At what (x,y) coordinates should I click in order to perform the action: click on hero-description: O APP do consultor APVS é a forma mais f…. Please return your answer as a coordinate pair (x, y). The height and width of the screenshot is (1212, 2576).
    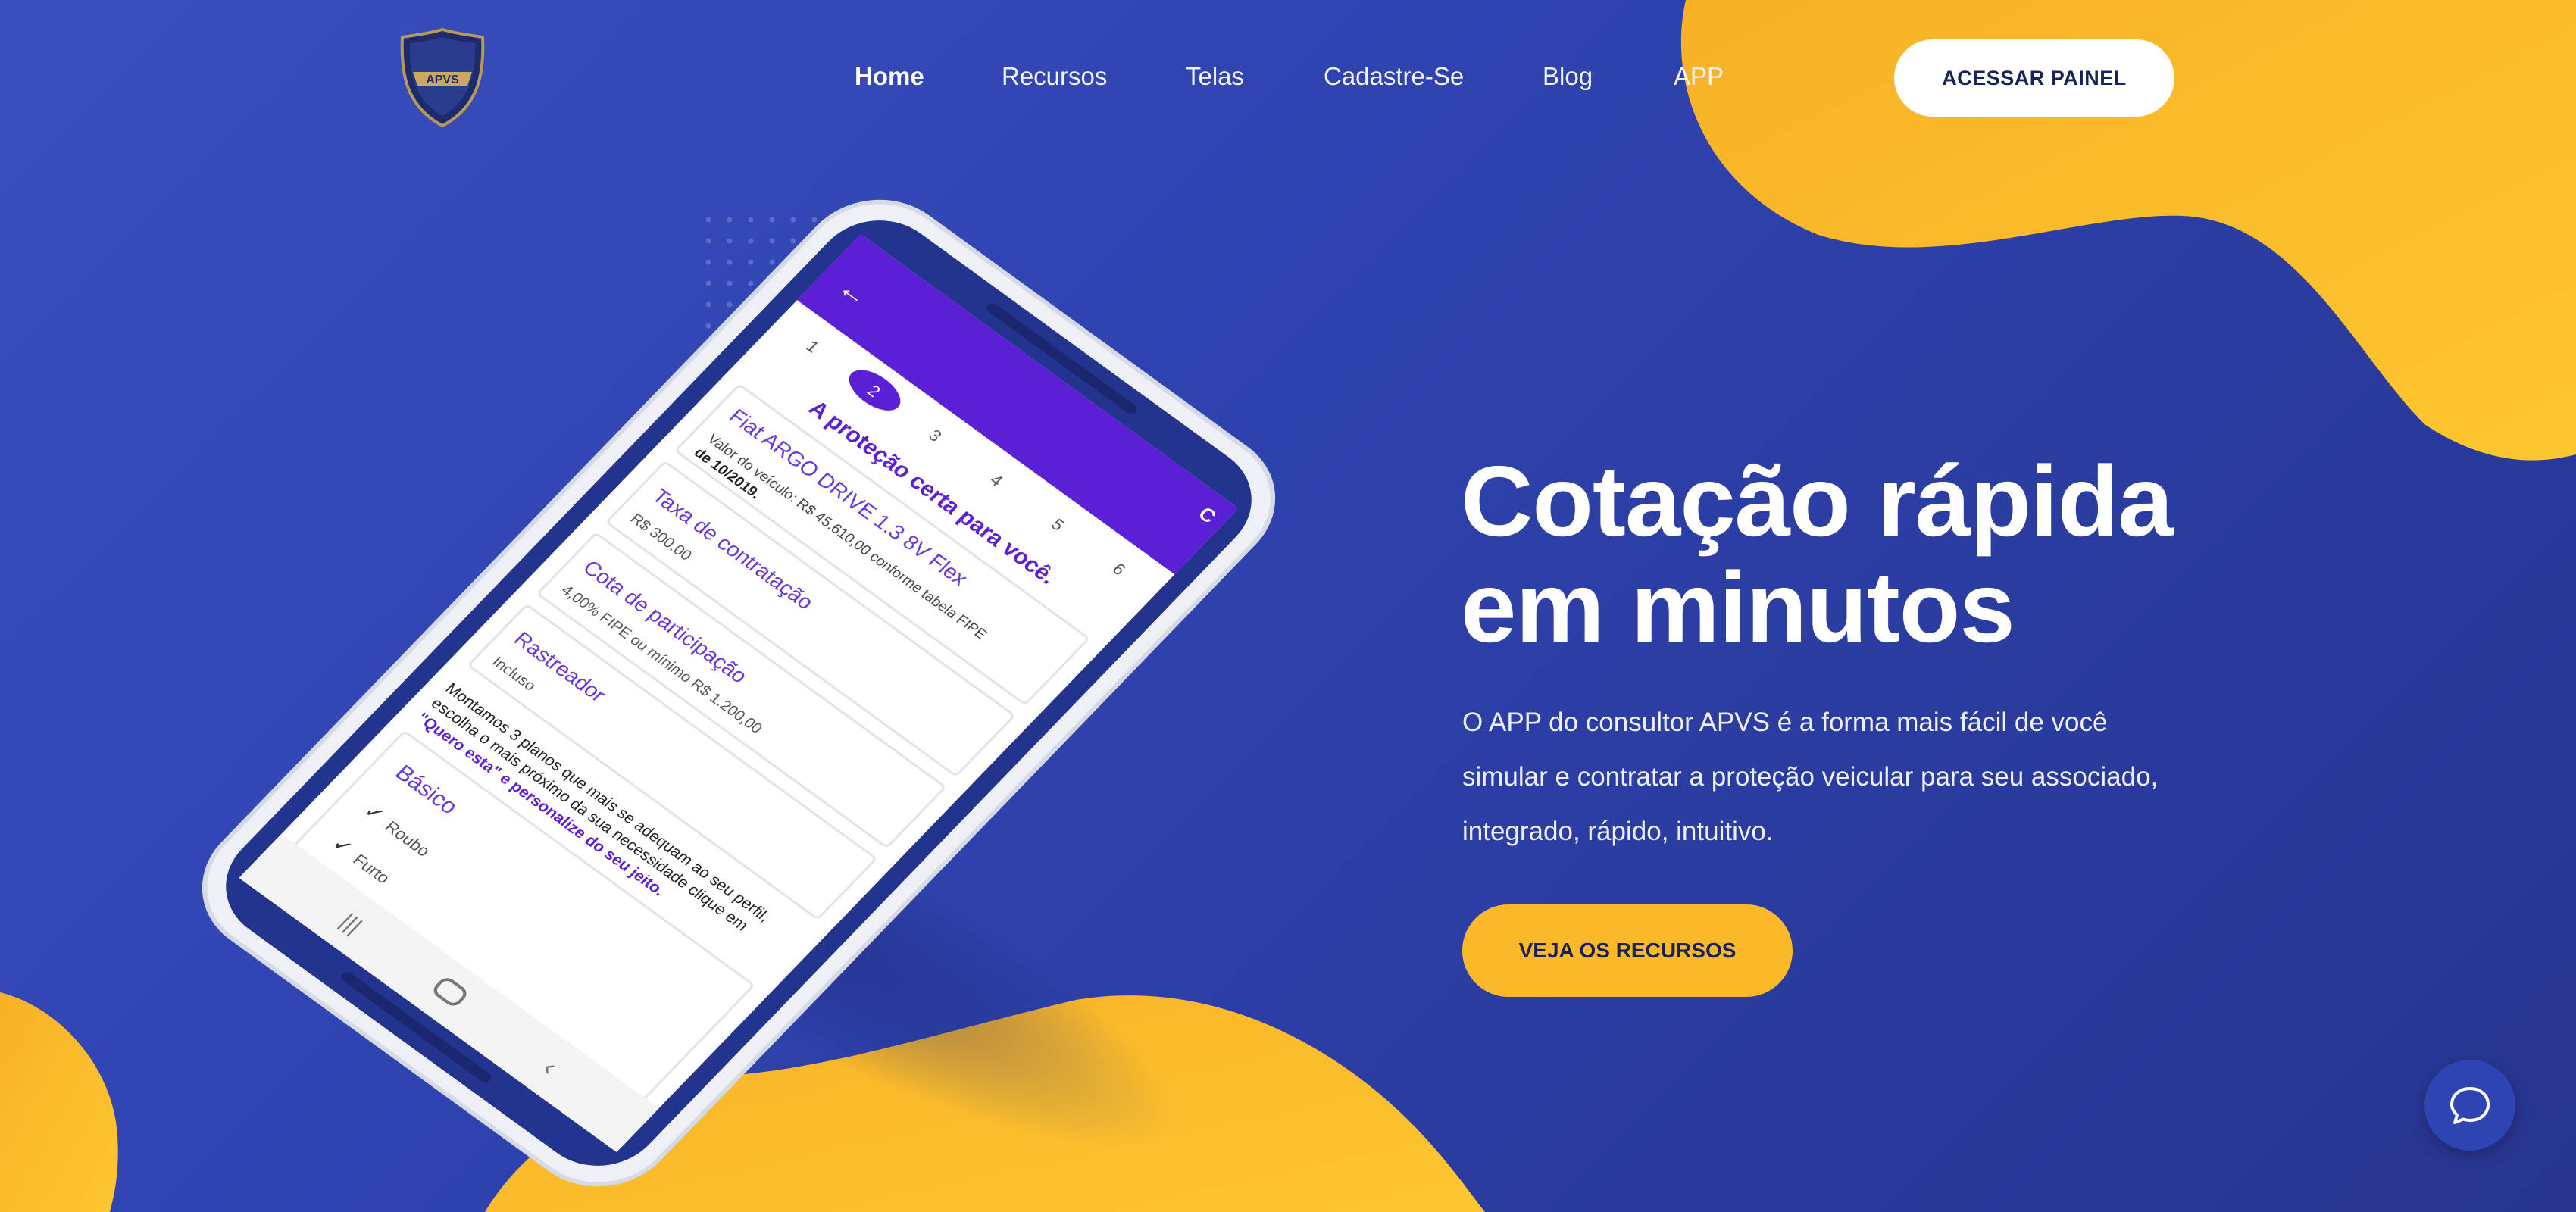
    Looking at the image, I should click on (1811, 777).